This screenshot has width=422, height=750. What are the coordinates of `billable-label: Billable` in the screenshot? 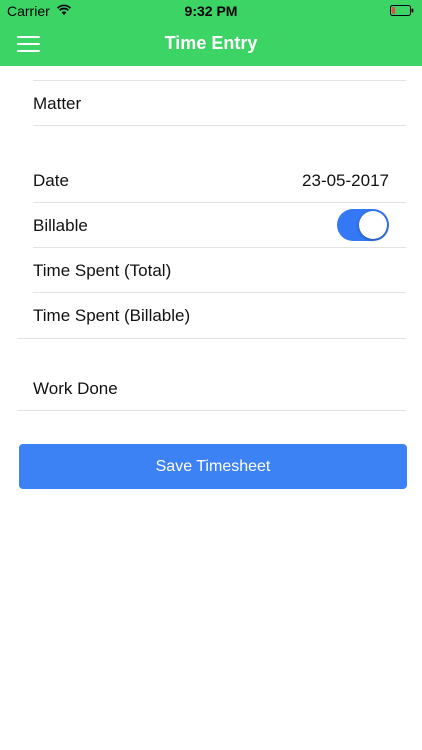 It's located at (60, 225).